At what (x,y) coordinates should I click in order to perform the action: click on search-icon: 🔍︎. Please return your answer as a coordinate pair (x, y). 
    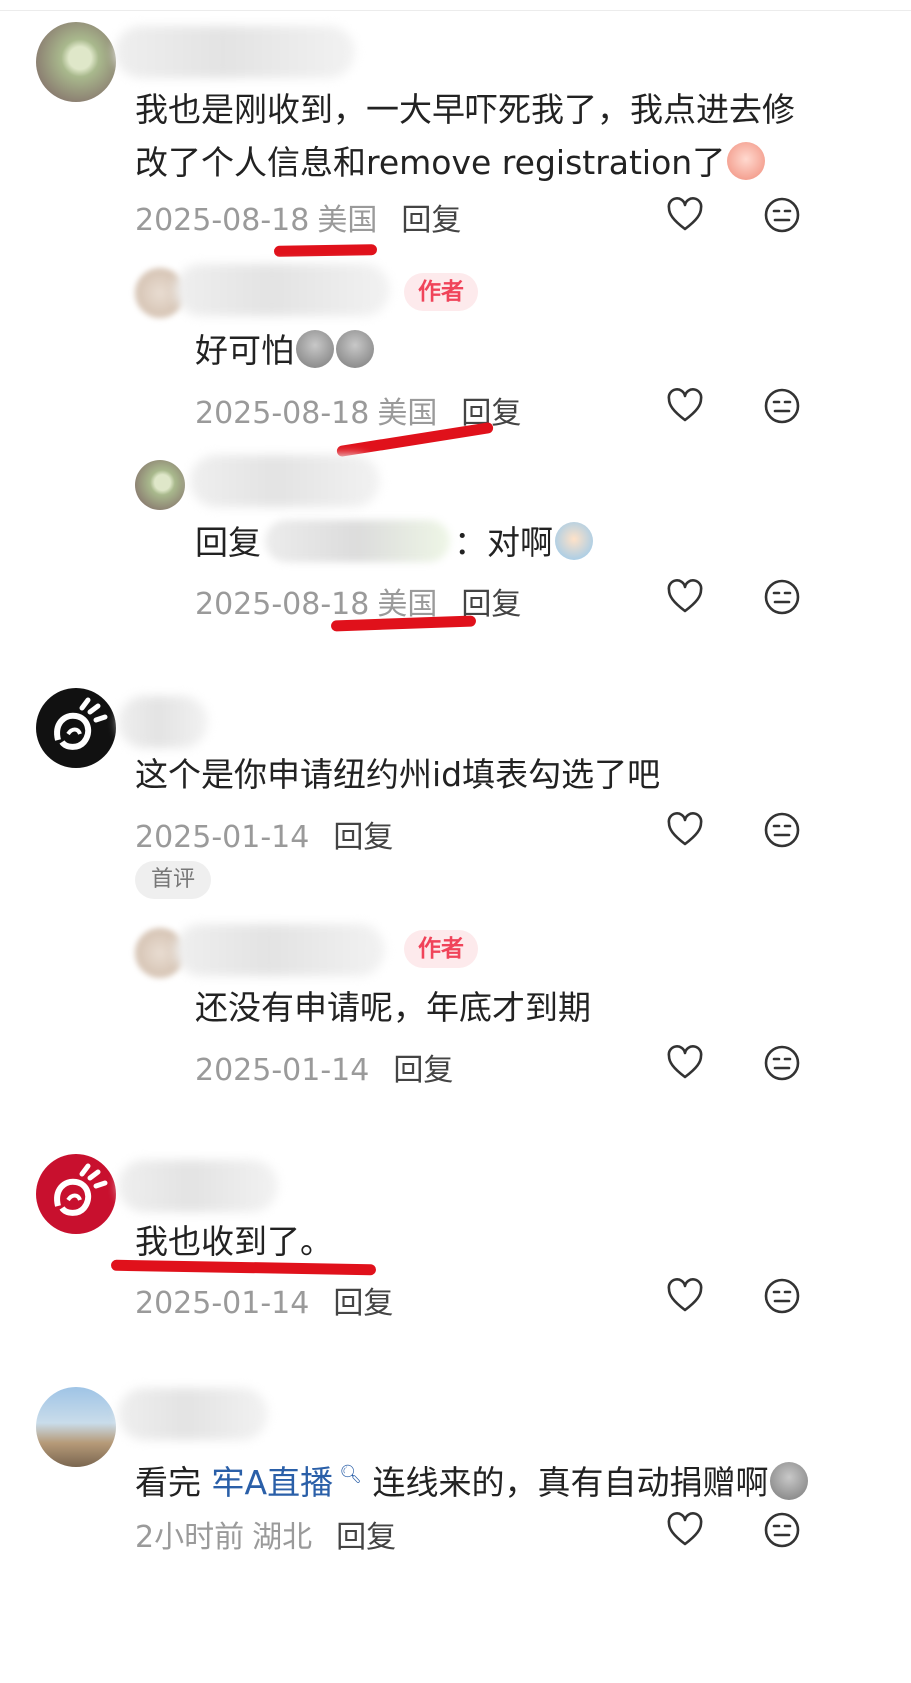
    Looking at the image, I should click on (350, 1474).